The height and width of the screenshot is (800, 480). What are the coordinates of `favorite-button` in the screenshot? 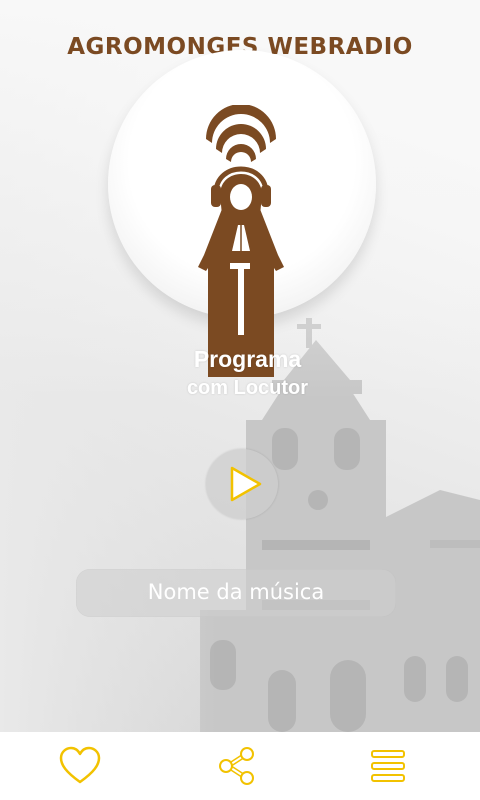 It's located at (80, 766).